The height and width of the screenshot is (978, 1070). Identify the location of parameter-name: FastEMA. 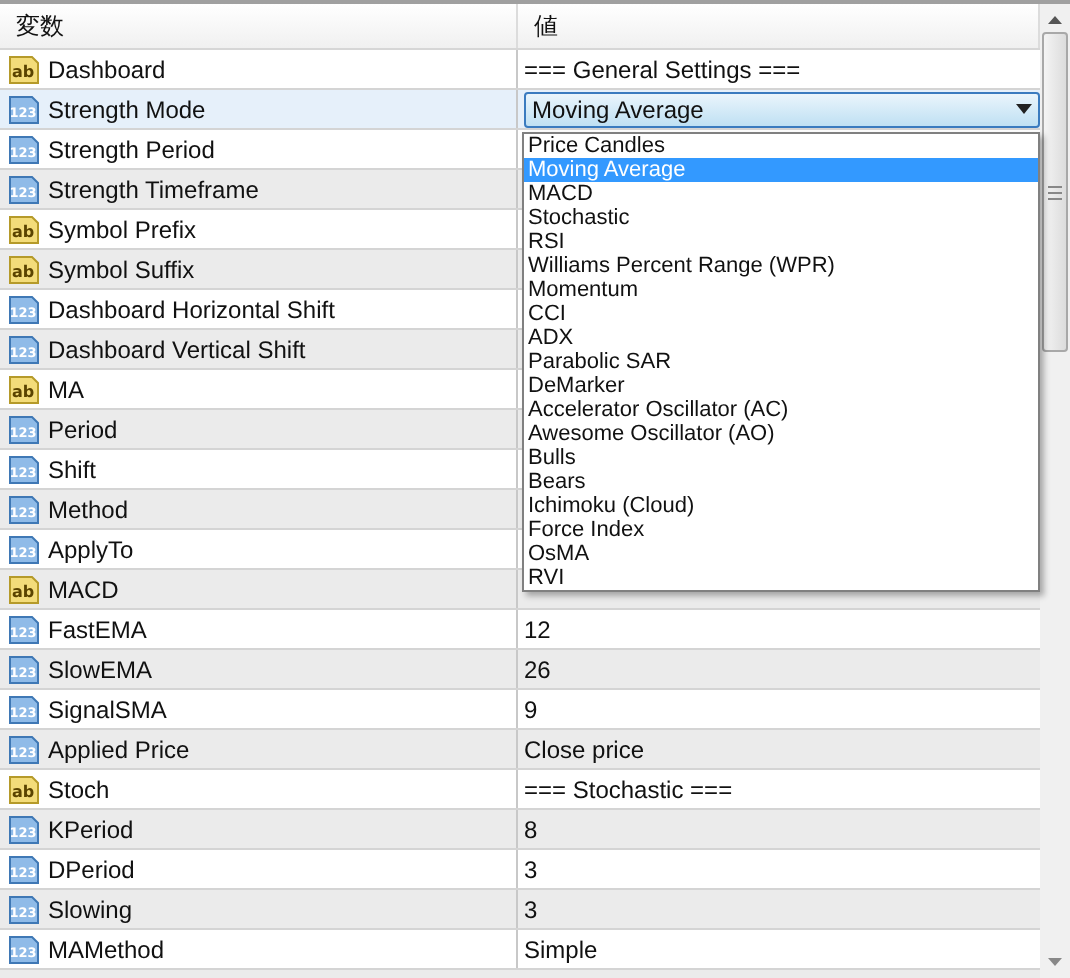
(97, 629).